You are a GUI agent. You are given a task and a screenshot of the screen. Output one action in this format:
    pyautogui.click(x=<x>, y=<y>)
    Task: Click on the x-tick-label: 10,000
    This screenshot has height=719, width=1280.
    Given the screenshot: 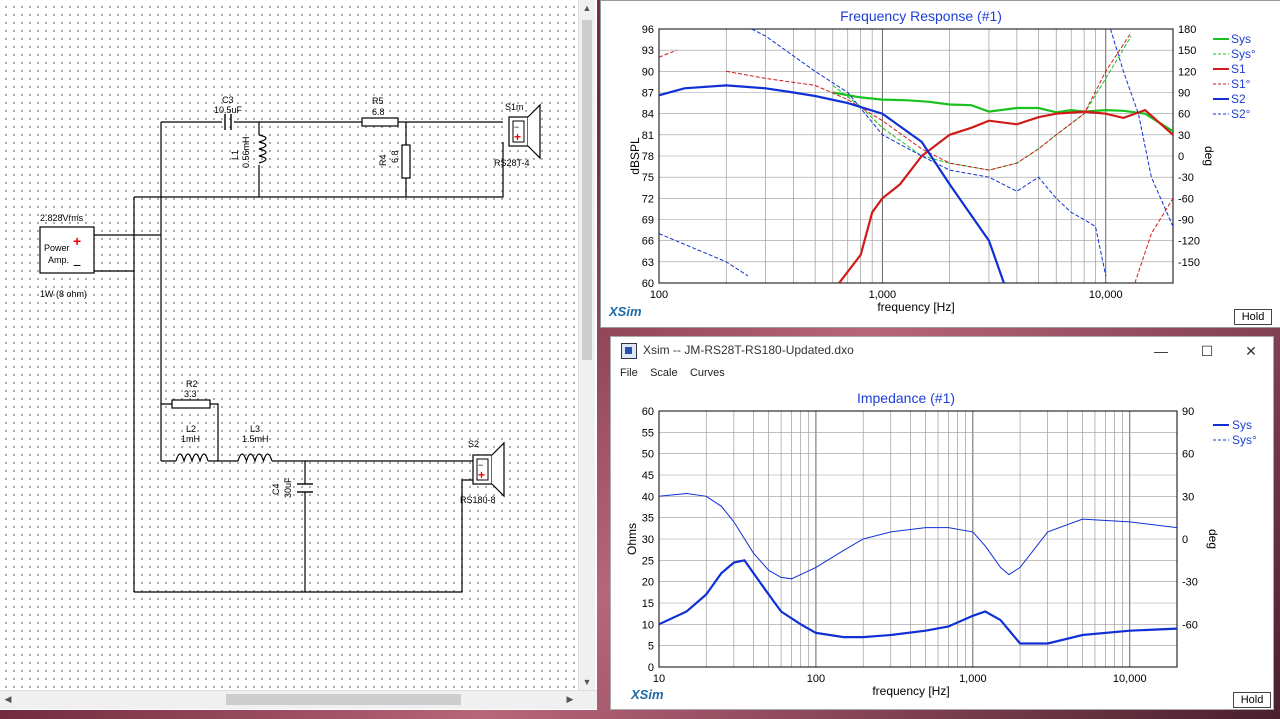 What is the action you would take?
    pyautogui.click(x=1130, y=679)
    